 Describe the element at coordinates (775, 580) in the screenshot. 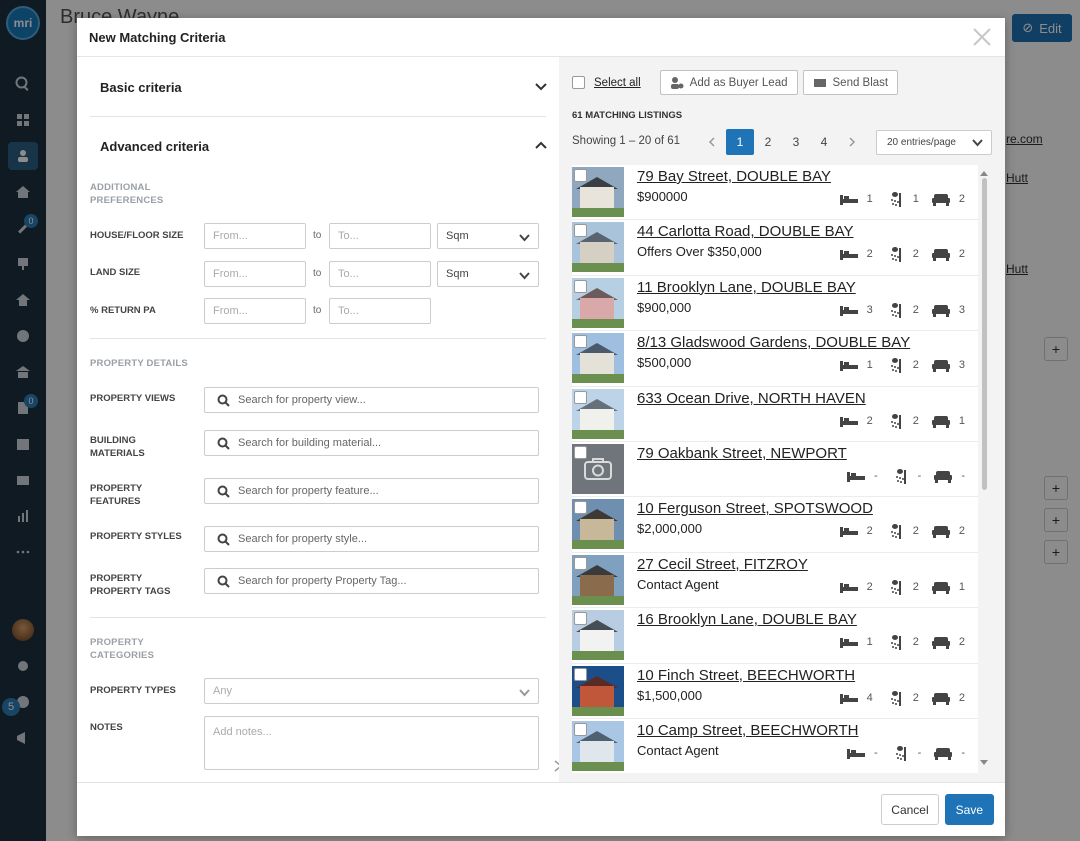

I see `listing-row: 27 Cecil Street, FITZROY Contact Agent 2 2 1` at that location.